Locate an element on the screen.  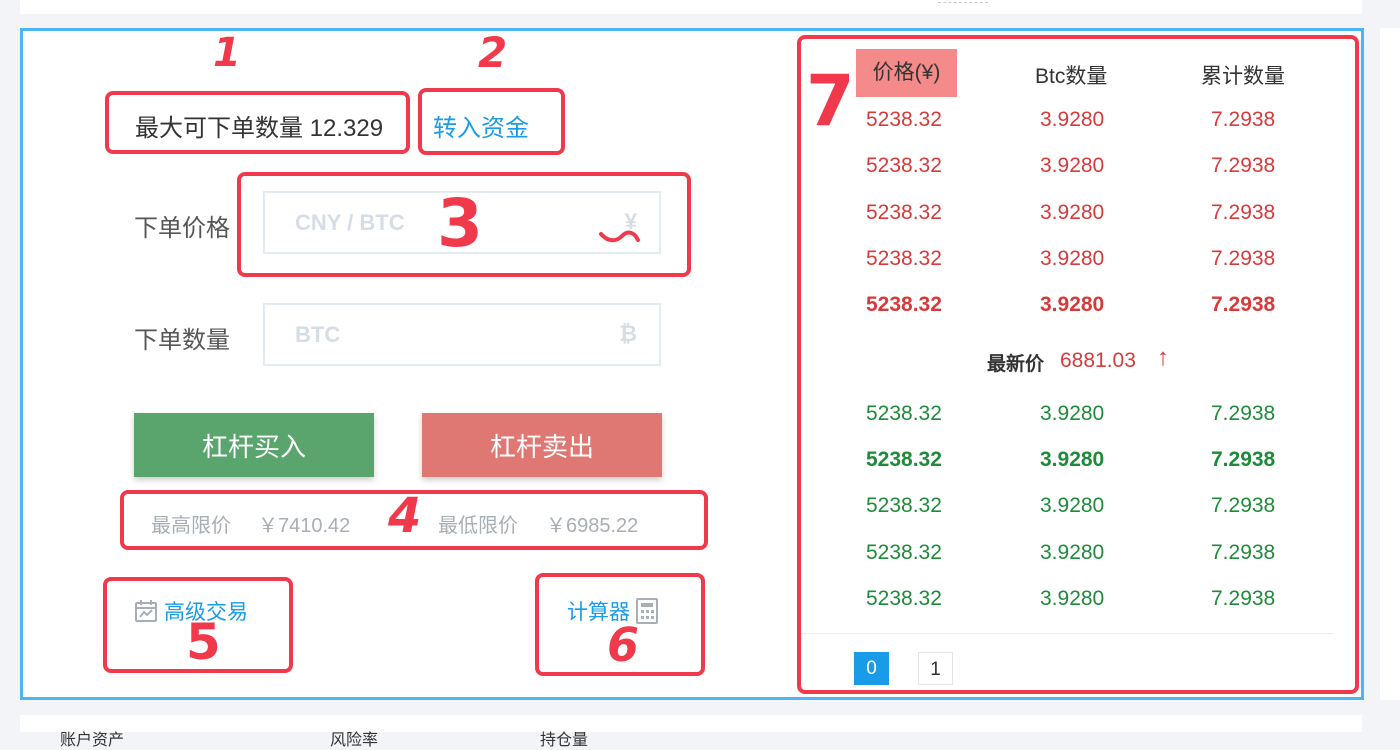
footer-account-assets: 账户资产 is located at coordinates (92, 740).